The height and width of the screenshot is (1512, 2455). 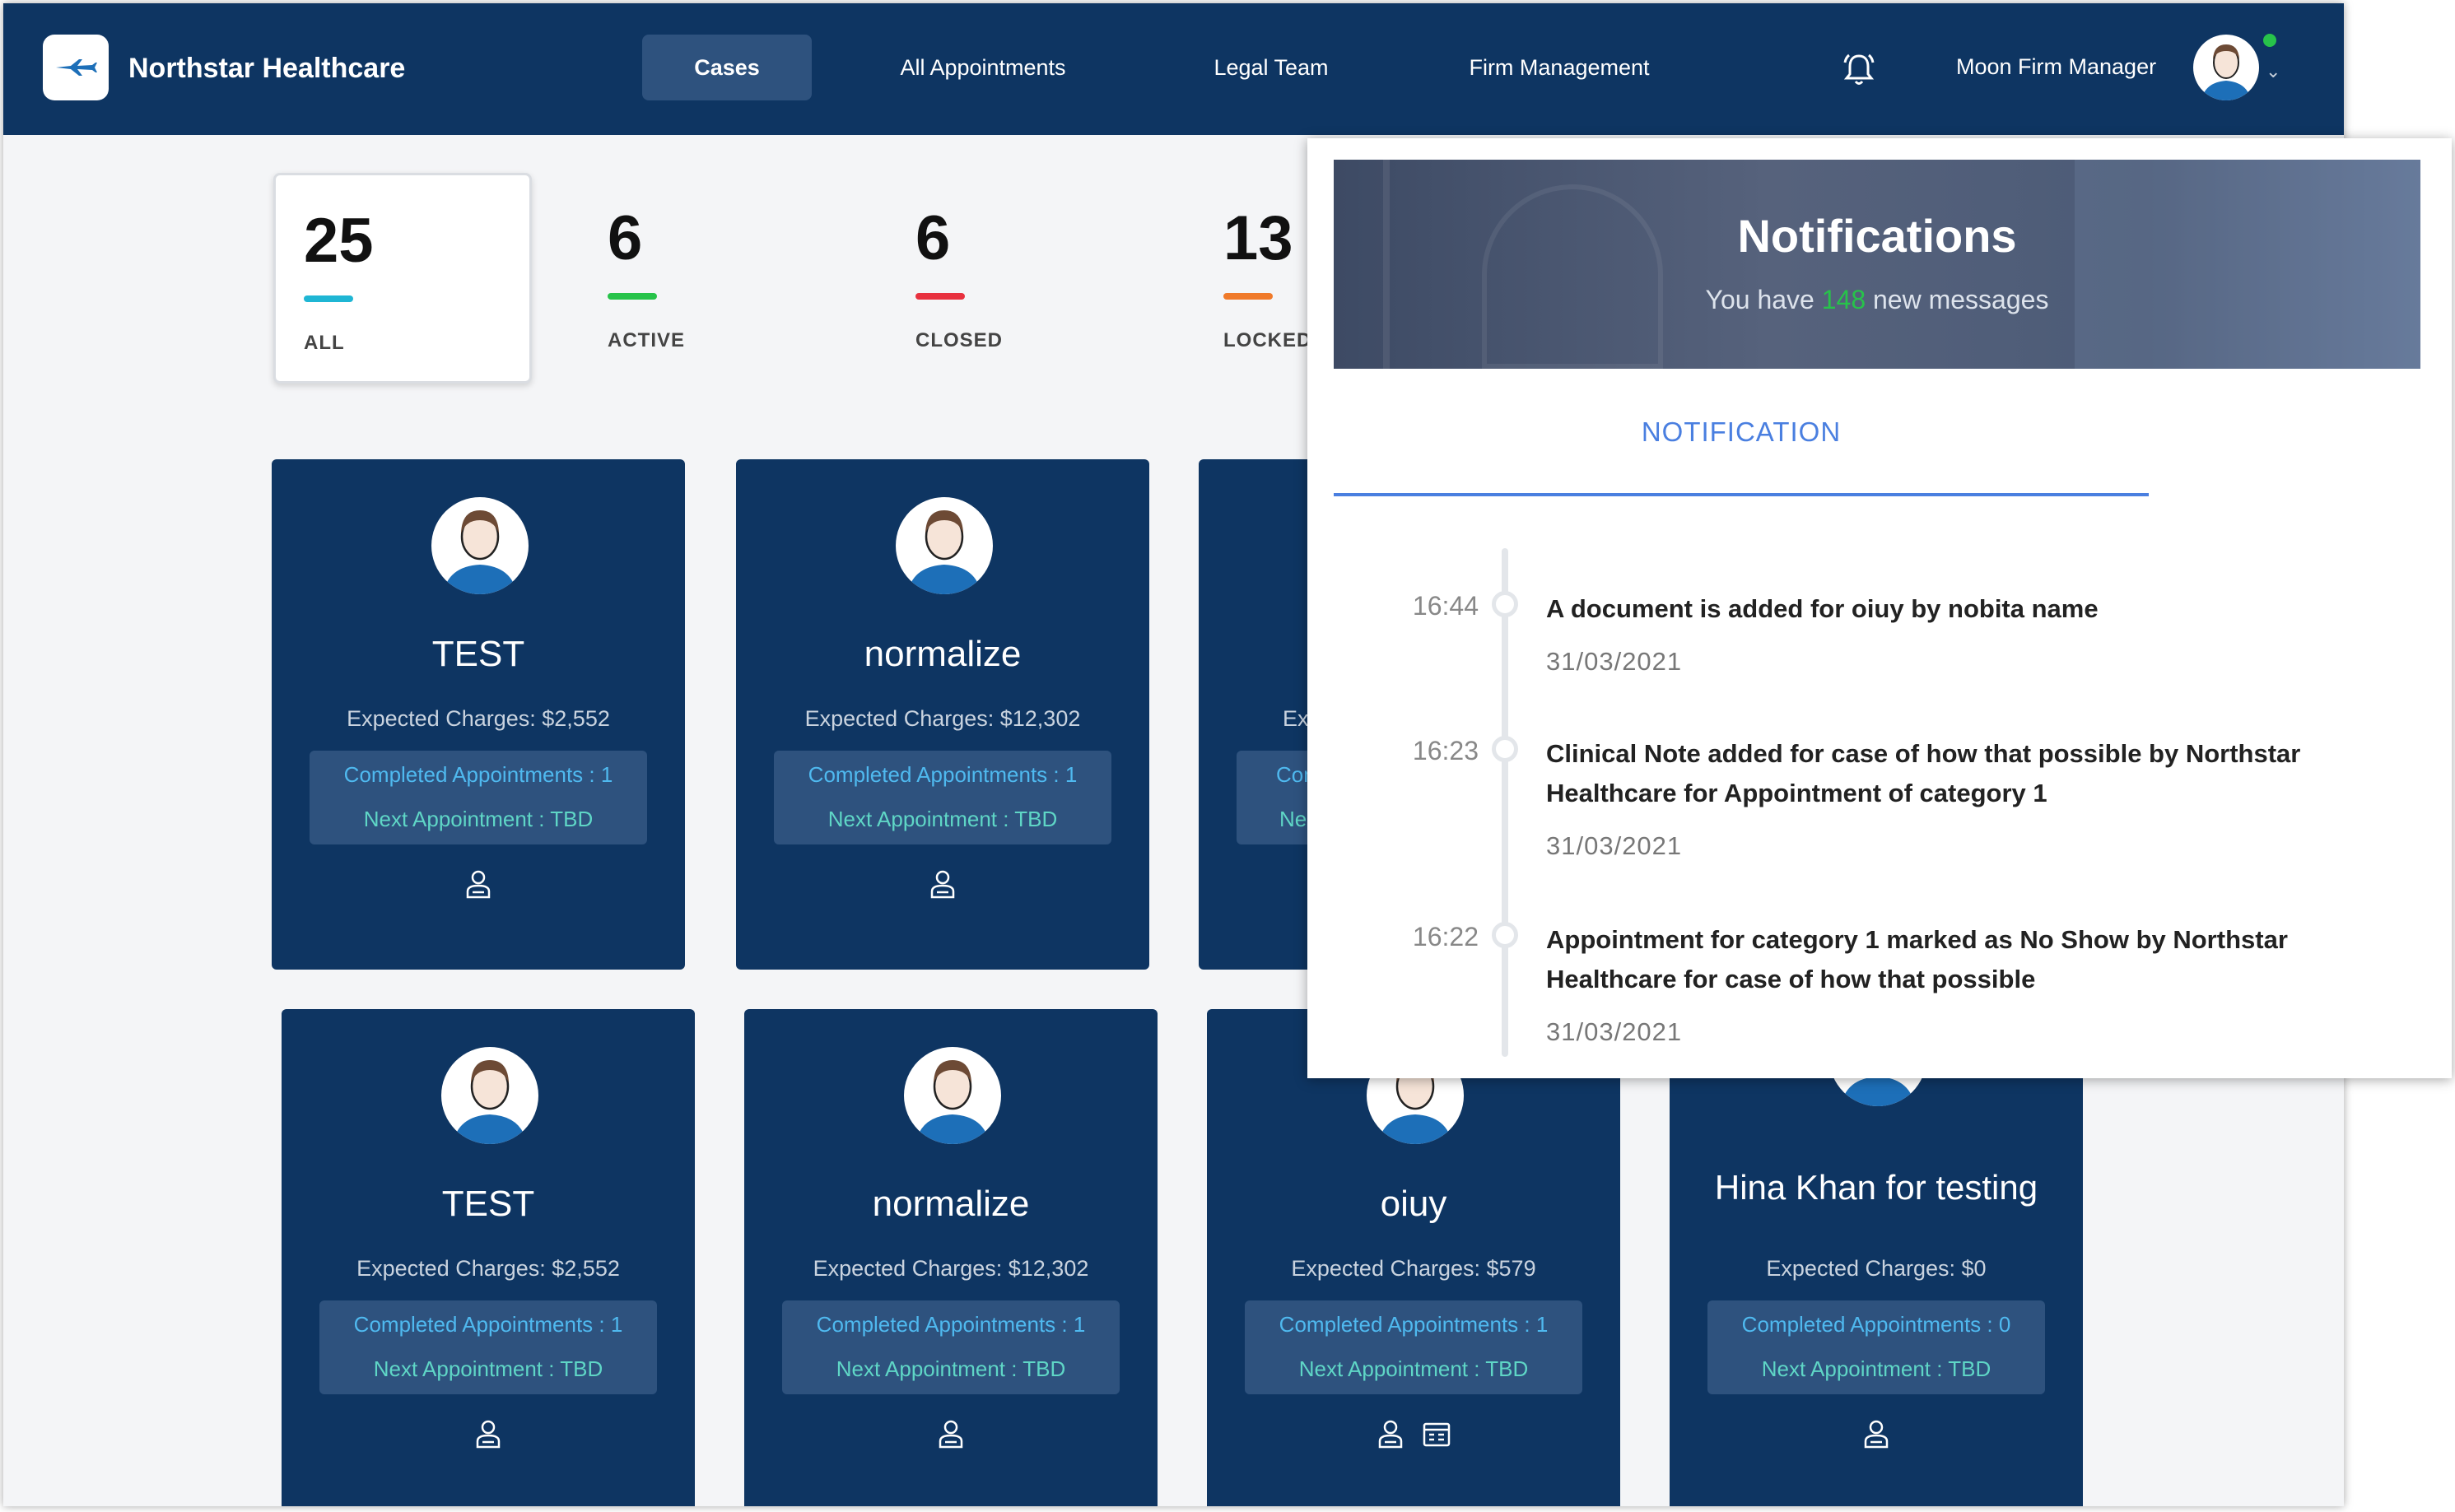 I want to click on user-name: Moon Firm Manager, so click(x=2056, y=67).